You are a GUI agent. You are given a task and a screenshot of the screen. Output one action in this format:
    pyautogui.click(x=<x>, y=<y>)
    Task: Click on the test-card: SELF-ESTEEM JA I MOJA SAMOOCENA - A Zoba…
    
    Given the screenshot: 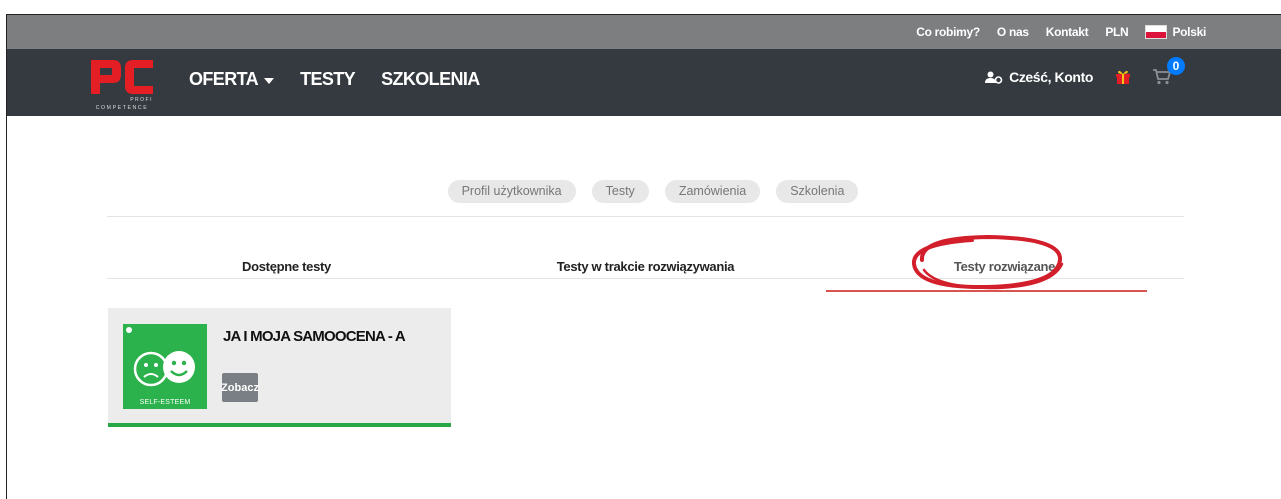 What is the action you would take?
    pyautogui.click(x=279, y=367)
    